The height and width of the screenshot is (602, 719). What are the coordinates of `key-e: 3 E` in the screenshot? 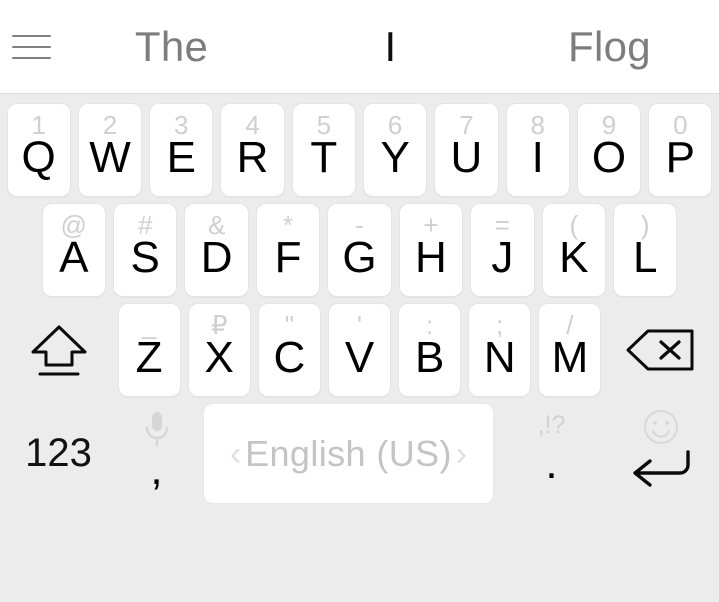 It's located at (181, 150).